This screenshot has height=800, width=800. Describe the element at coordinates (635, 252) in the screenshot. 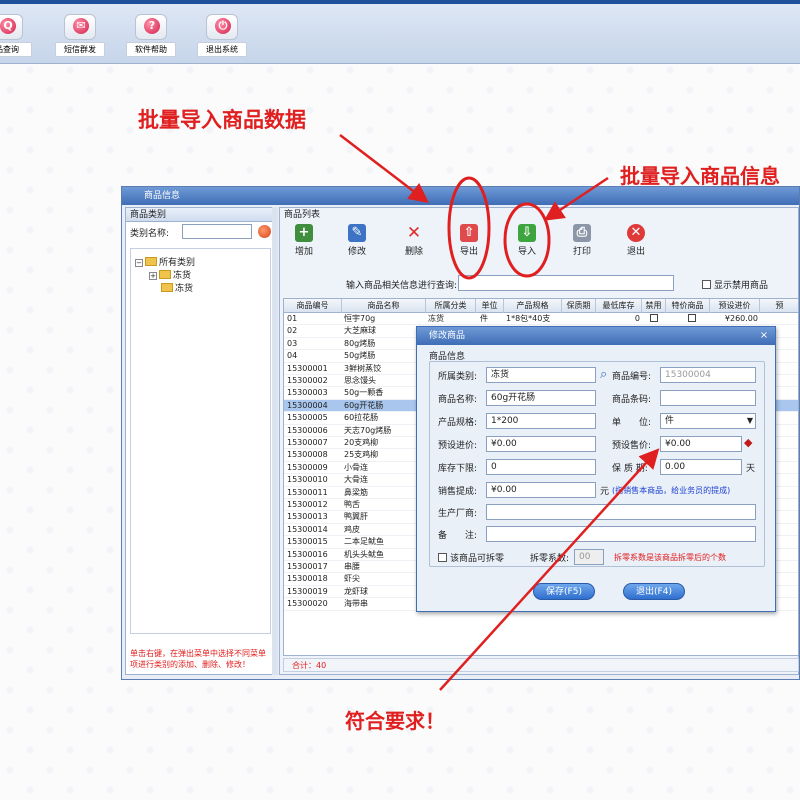

I see `exit-label: 退出` at that location.